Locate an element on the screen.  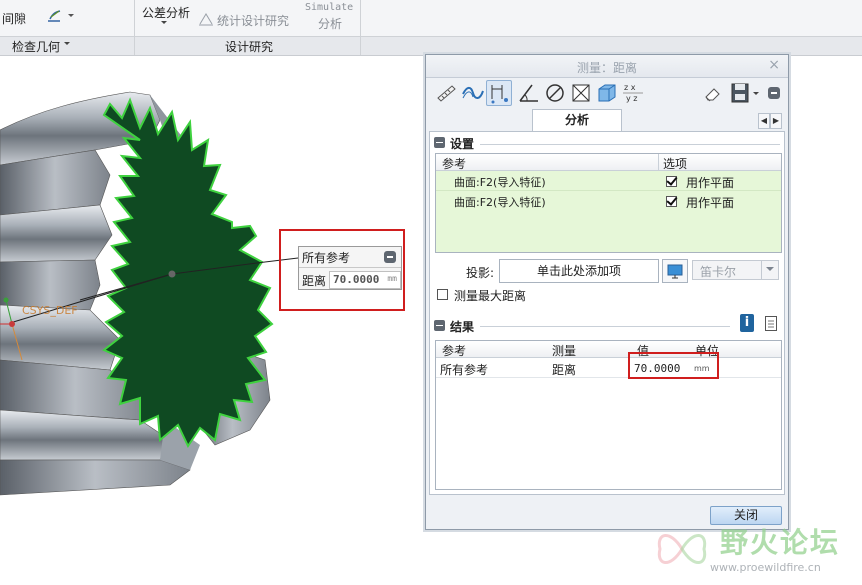
table-header: 参考 测量 值 单位 is located at coordinates (608, 349).